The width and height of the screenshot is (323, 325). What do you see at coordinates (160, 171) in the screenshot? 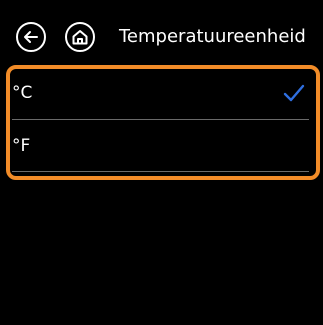
I see `divider` at bounding box center [160, 171].